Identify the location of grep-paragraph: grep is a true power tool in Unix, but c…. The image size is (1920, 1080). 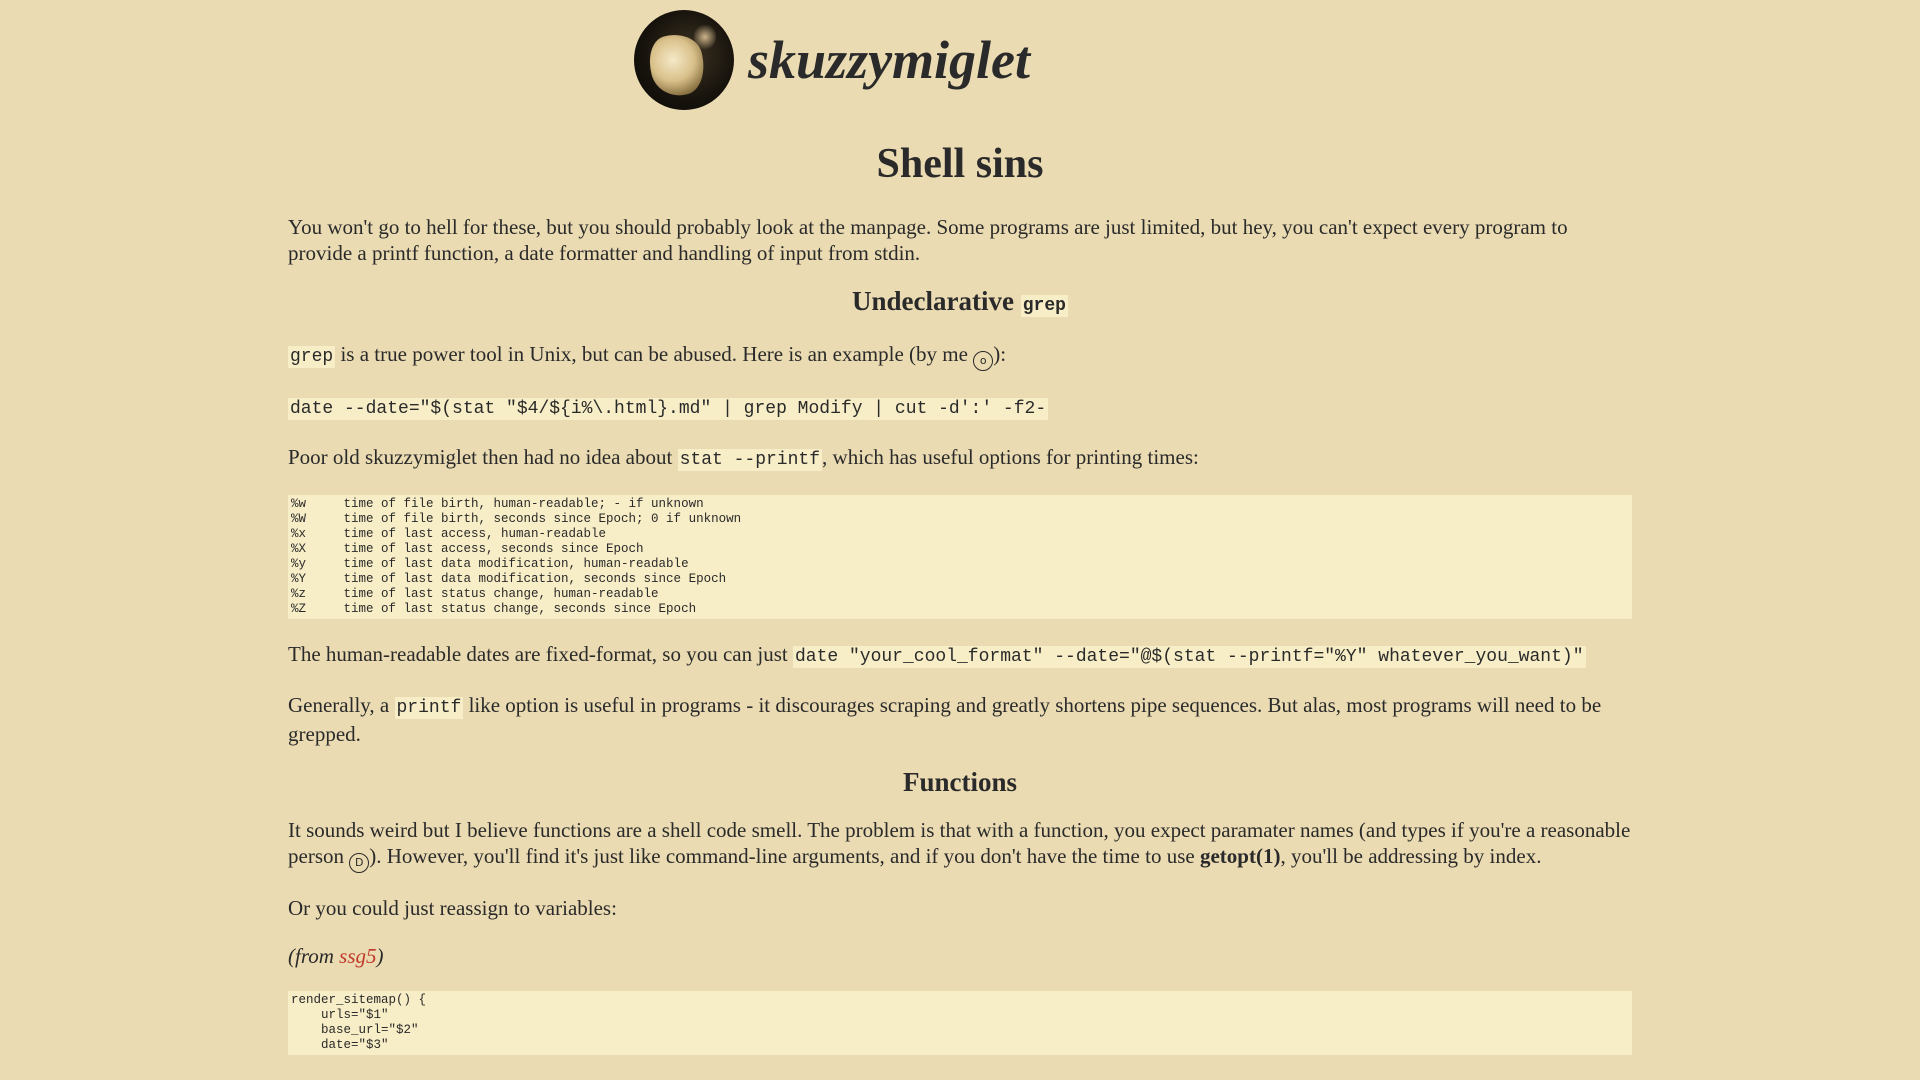
(960, 356).